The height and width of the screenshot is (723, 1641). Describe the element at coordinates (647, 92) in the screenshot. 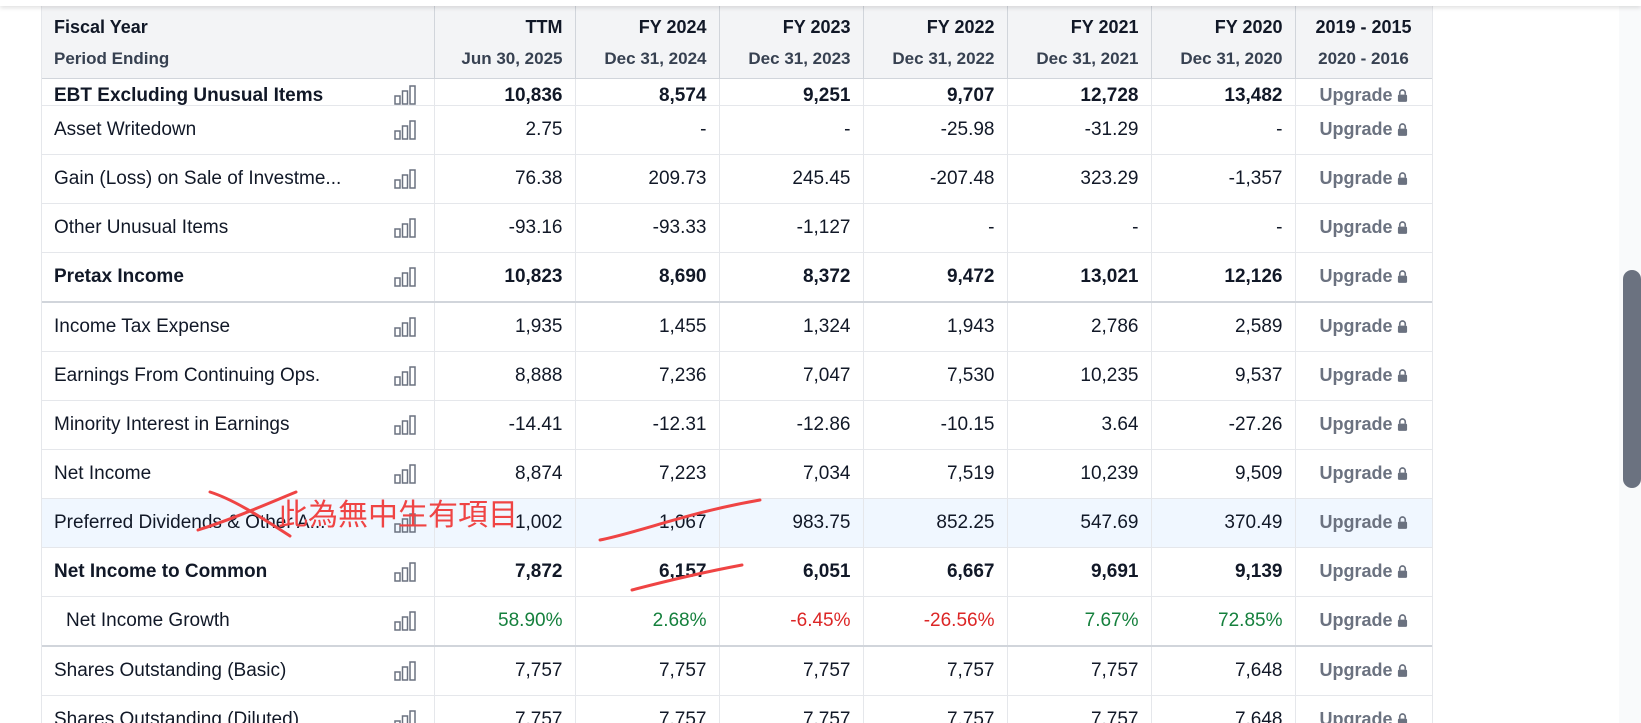

I see `value-cell: 8,574` at that location.